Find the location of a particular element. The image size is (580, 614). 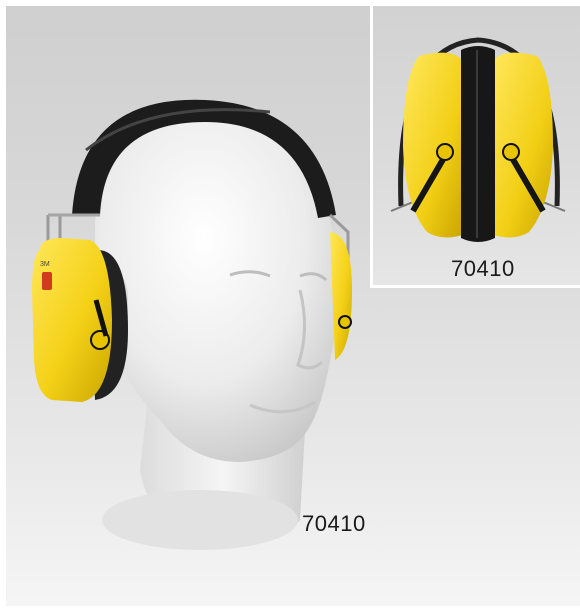

right-swivel-button is located at coordinates (345, 322).